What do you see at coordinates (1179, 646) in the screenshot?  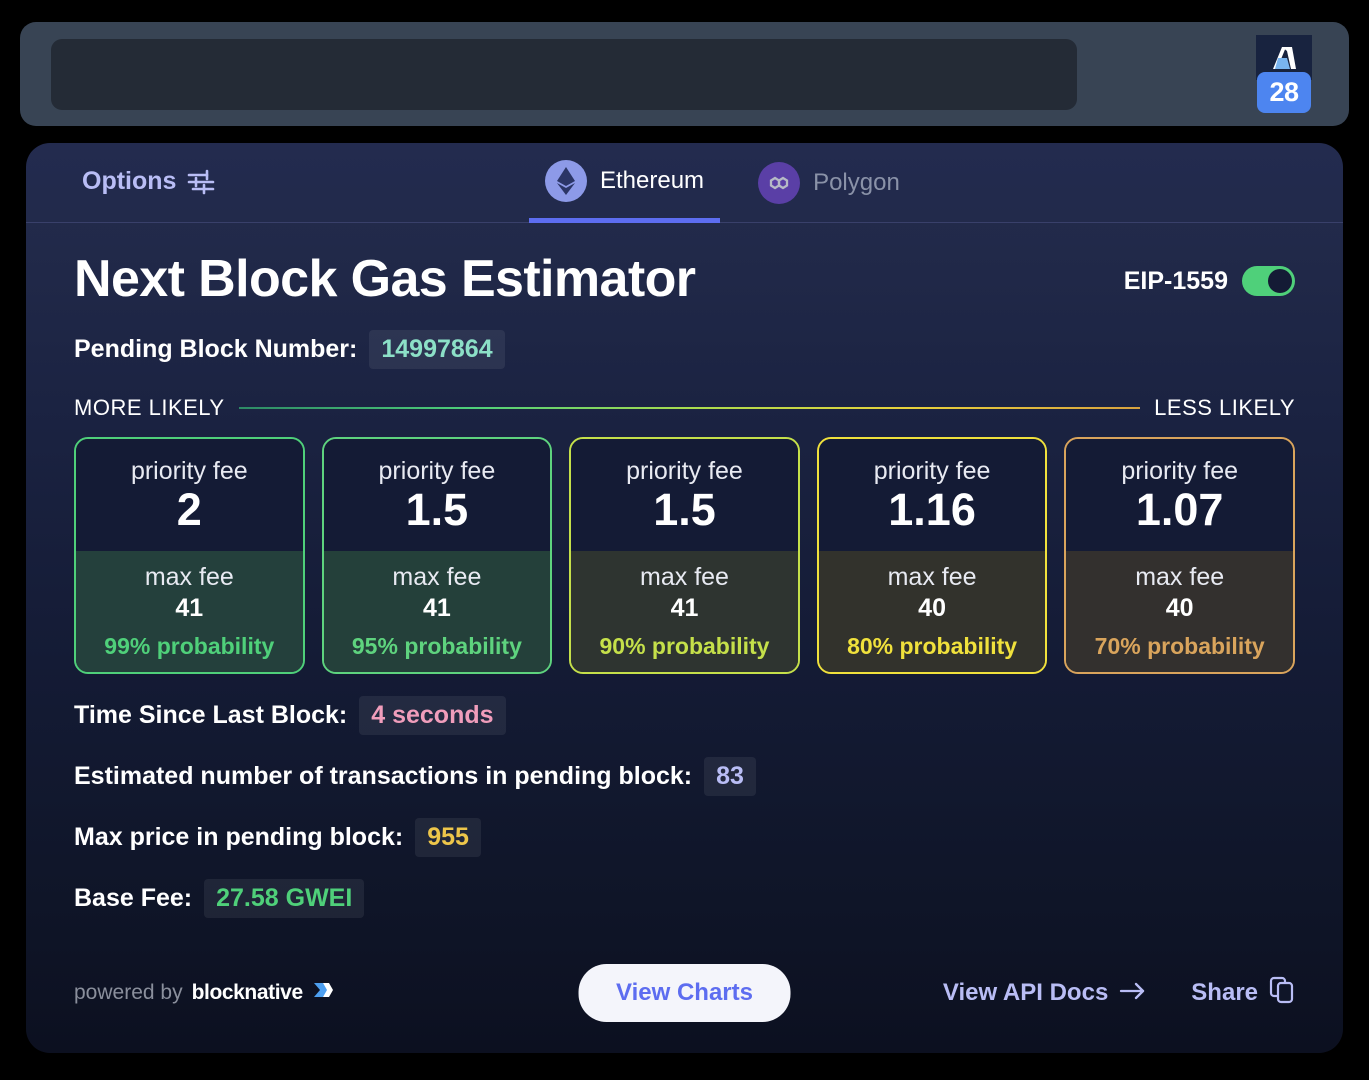 I see `probability-label: 70% probability` at bounding box center [1179, 646].